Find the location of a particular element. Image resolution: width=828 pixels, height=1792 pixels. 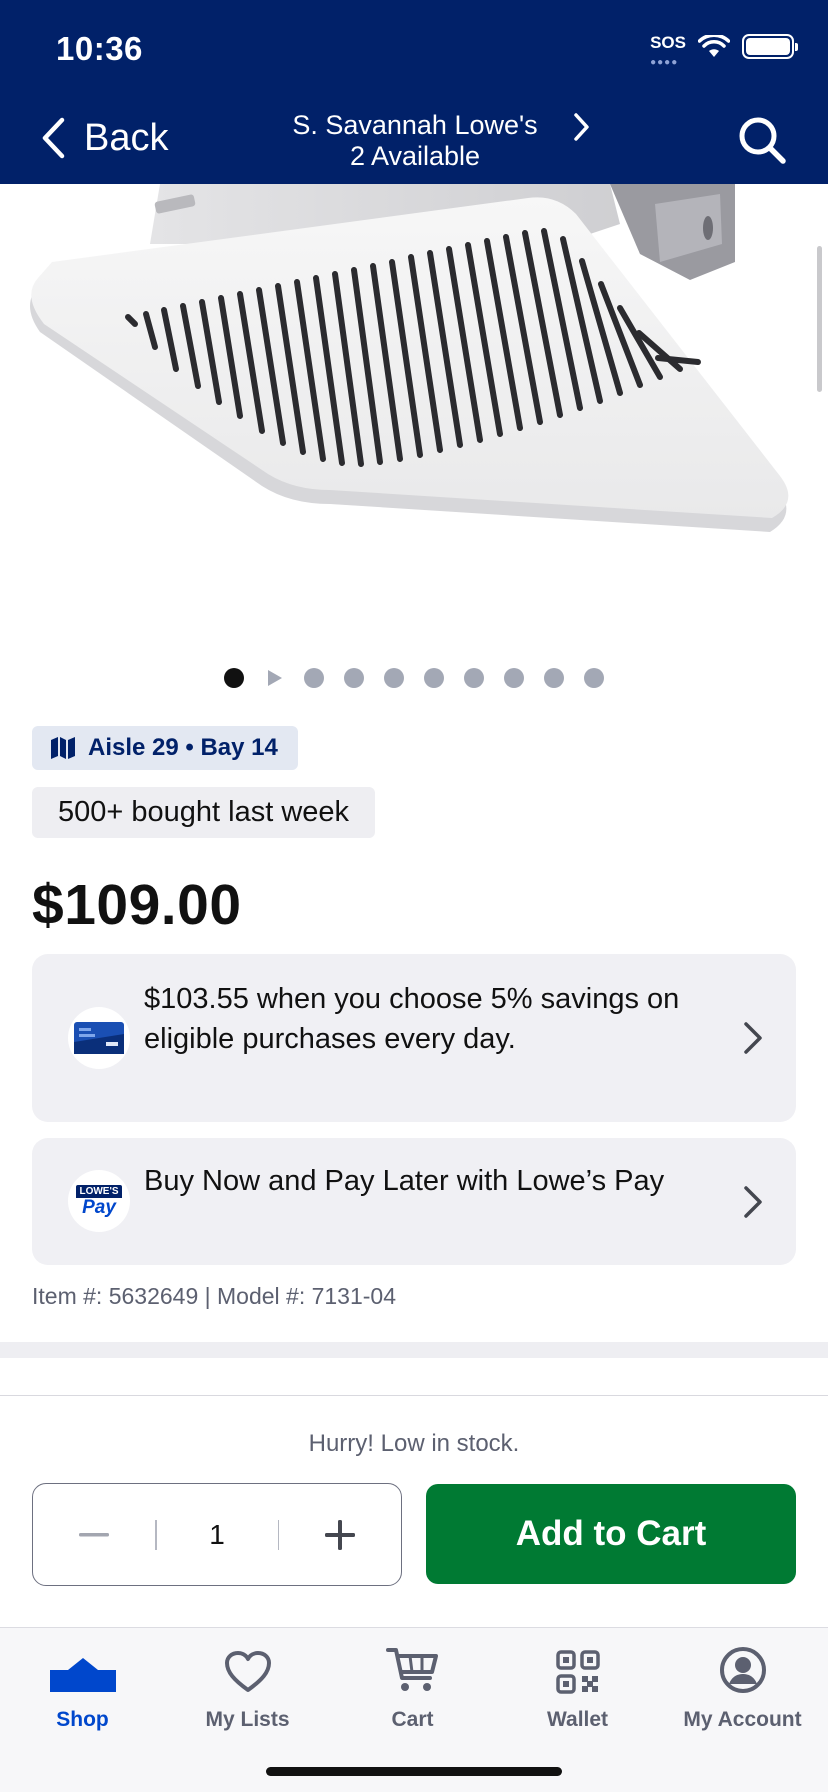

account-icon is located at coordinates (742, 1670).